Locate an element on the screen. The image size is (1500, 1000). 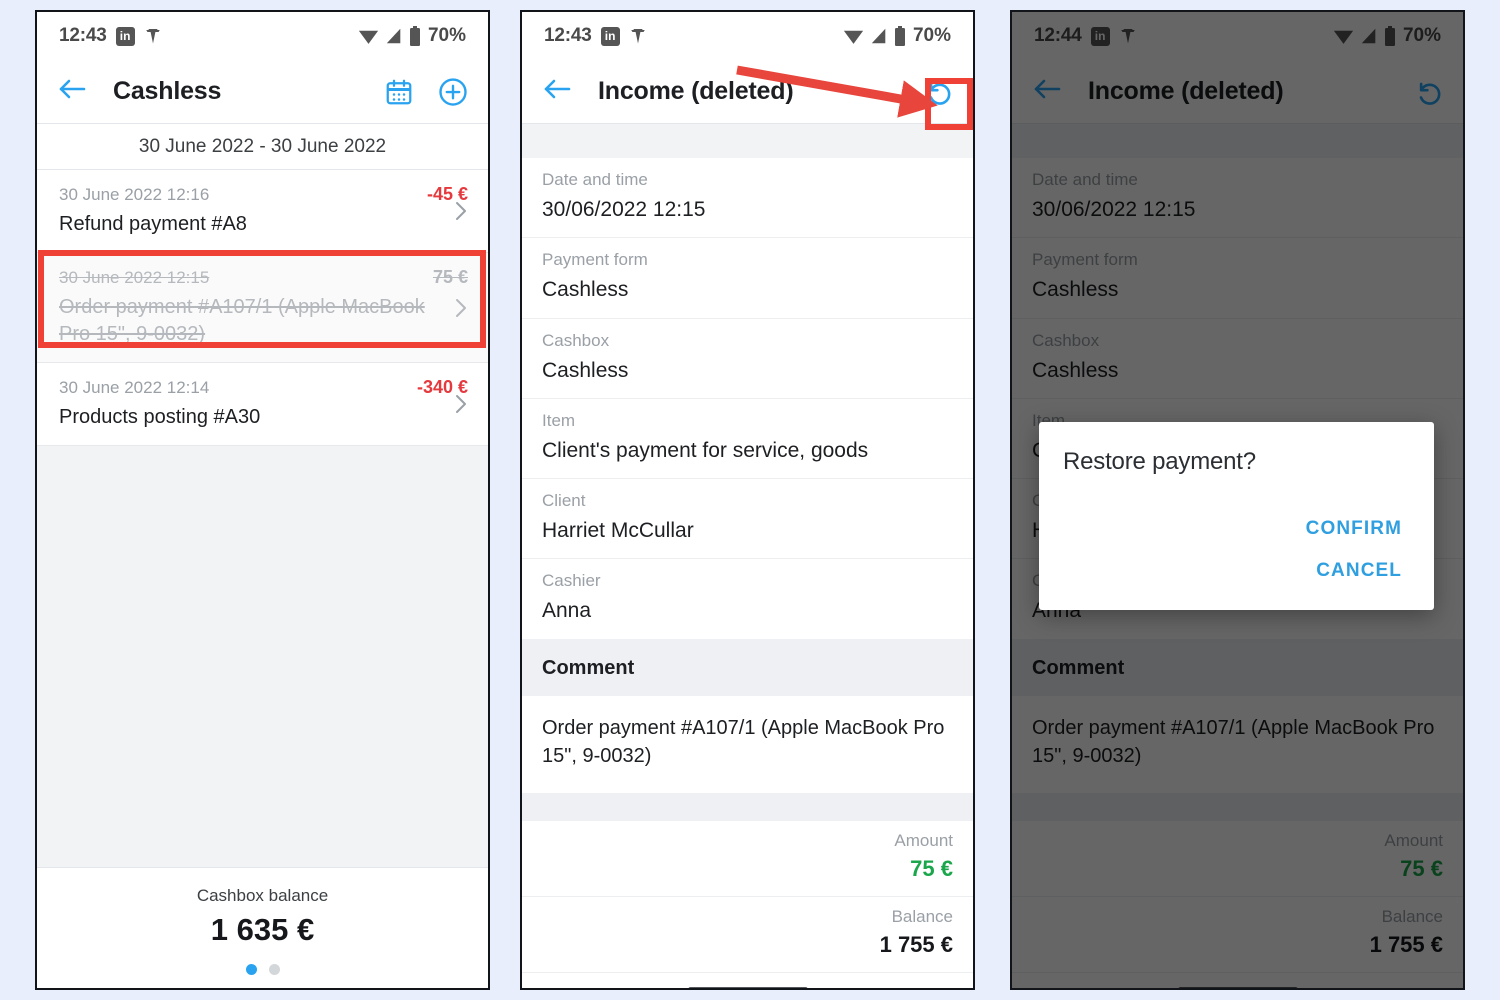
restore-payment-dialog: Restore payment? CONFIRM CANCEL is located at coordinates (1236, 516).